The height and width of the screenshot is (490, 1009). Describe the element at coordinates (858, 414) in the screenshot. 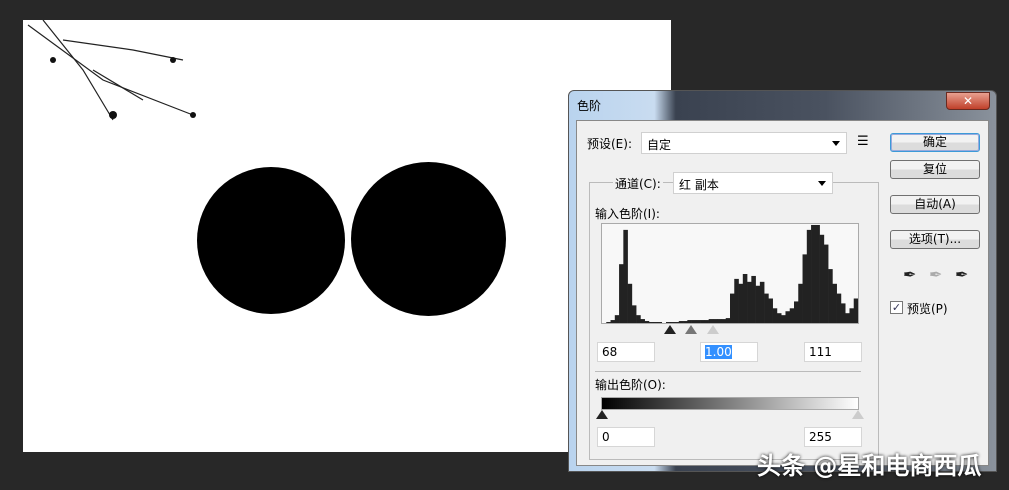

I see `output-white-slider` at that location.